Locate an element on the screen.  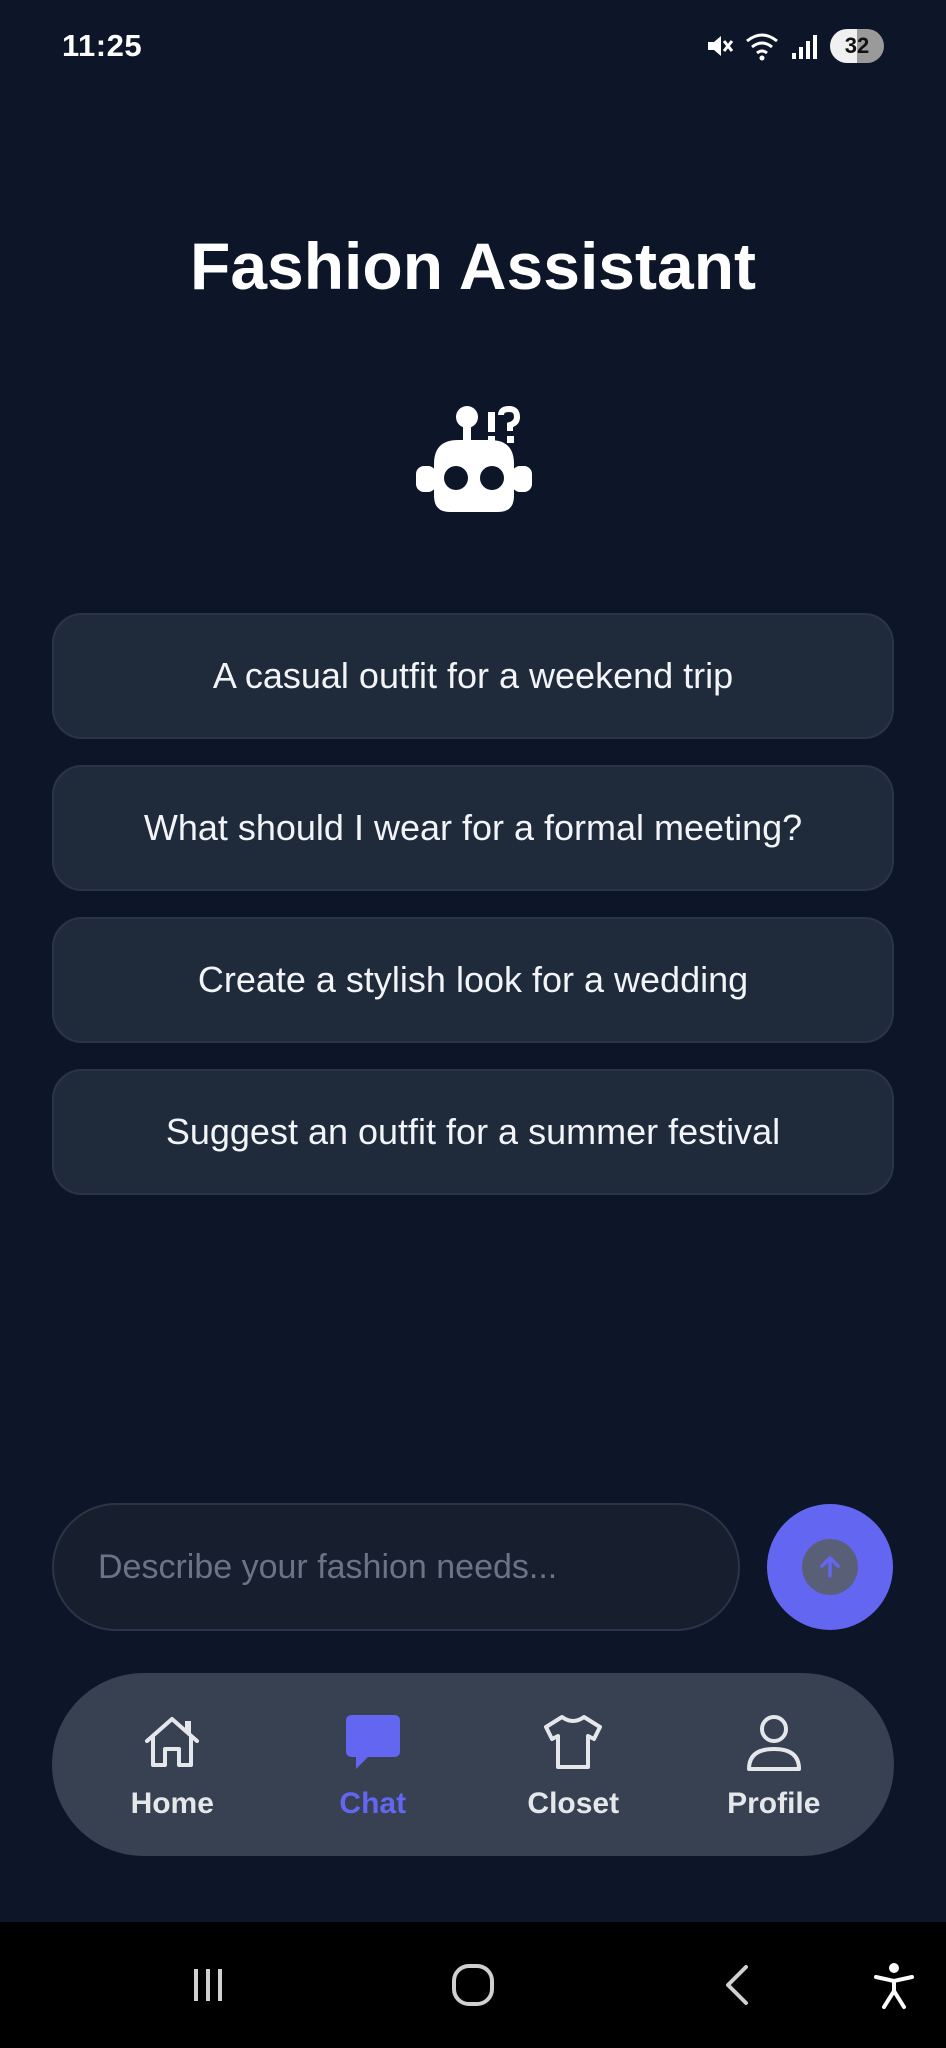
nav-item-closet: Closet is located at coordinates (573, 1765).